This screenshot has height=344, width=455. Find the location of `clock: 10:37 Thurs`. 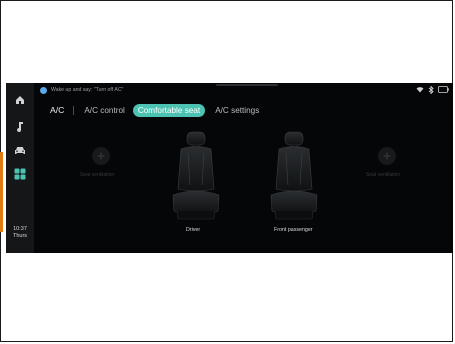

clock: 10:37 Thurs is located at coordinates (20, 233).